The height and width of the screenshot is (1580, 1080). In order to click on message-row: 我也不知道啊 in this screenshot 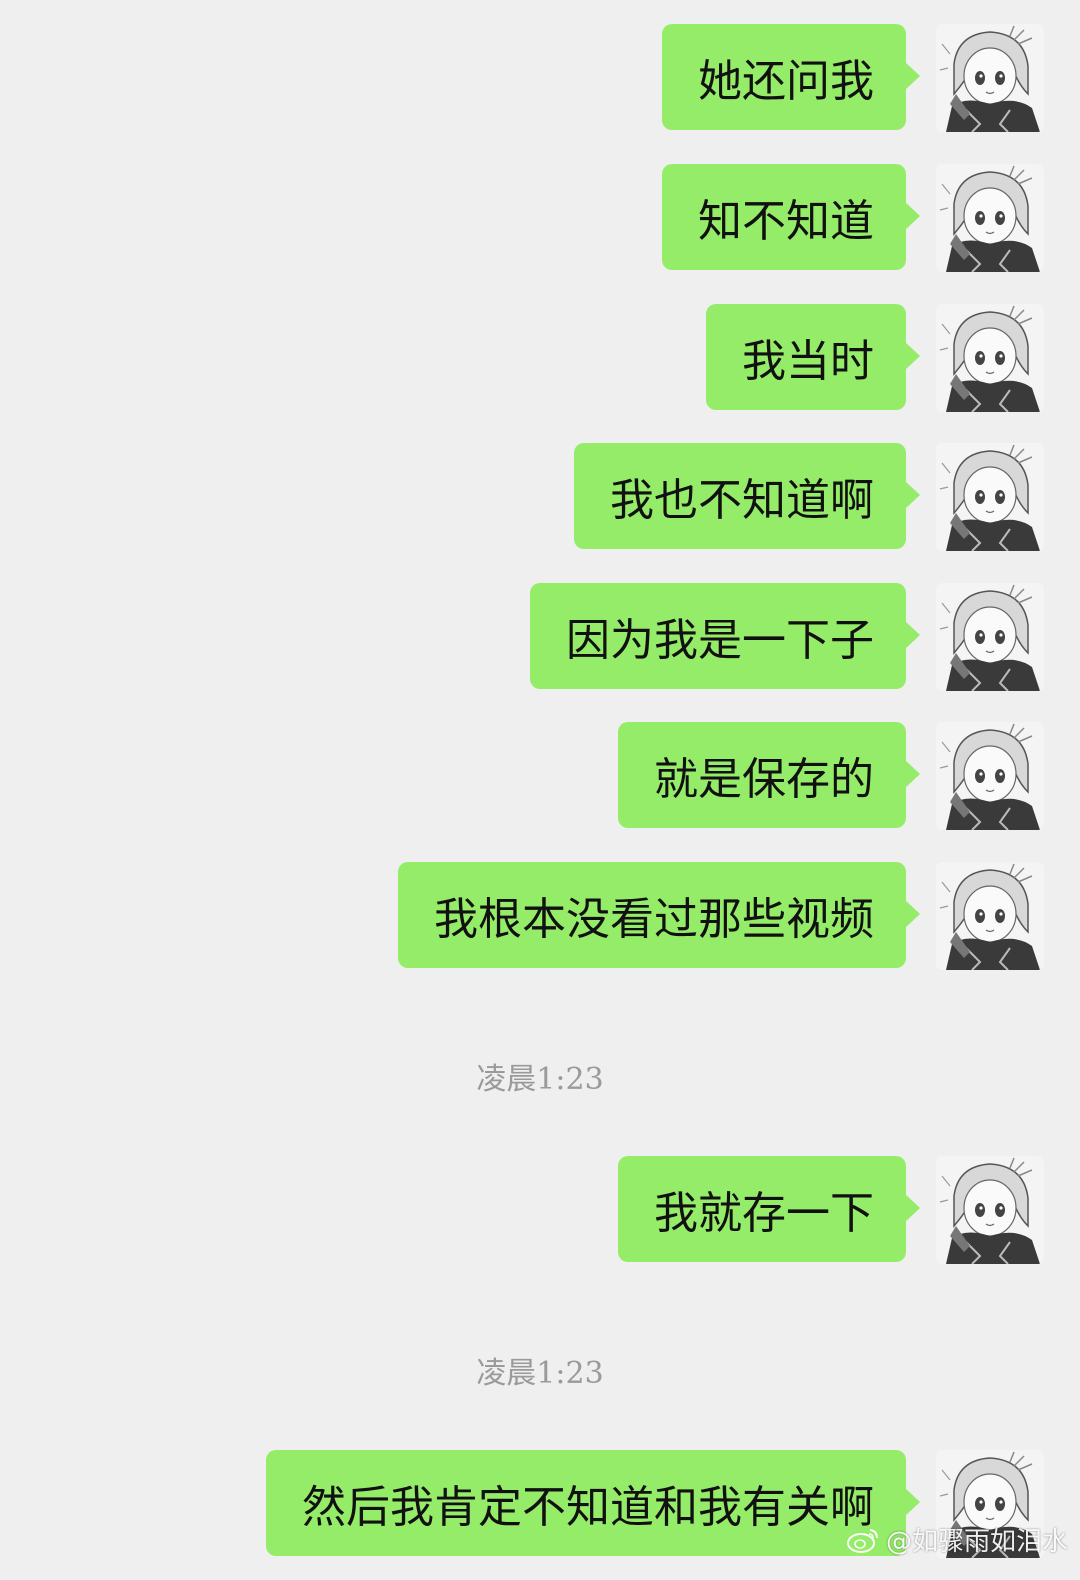, I will do `click(809, 497)`.